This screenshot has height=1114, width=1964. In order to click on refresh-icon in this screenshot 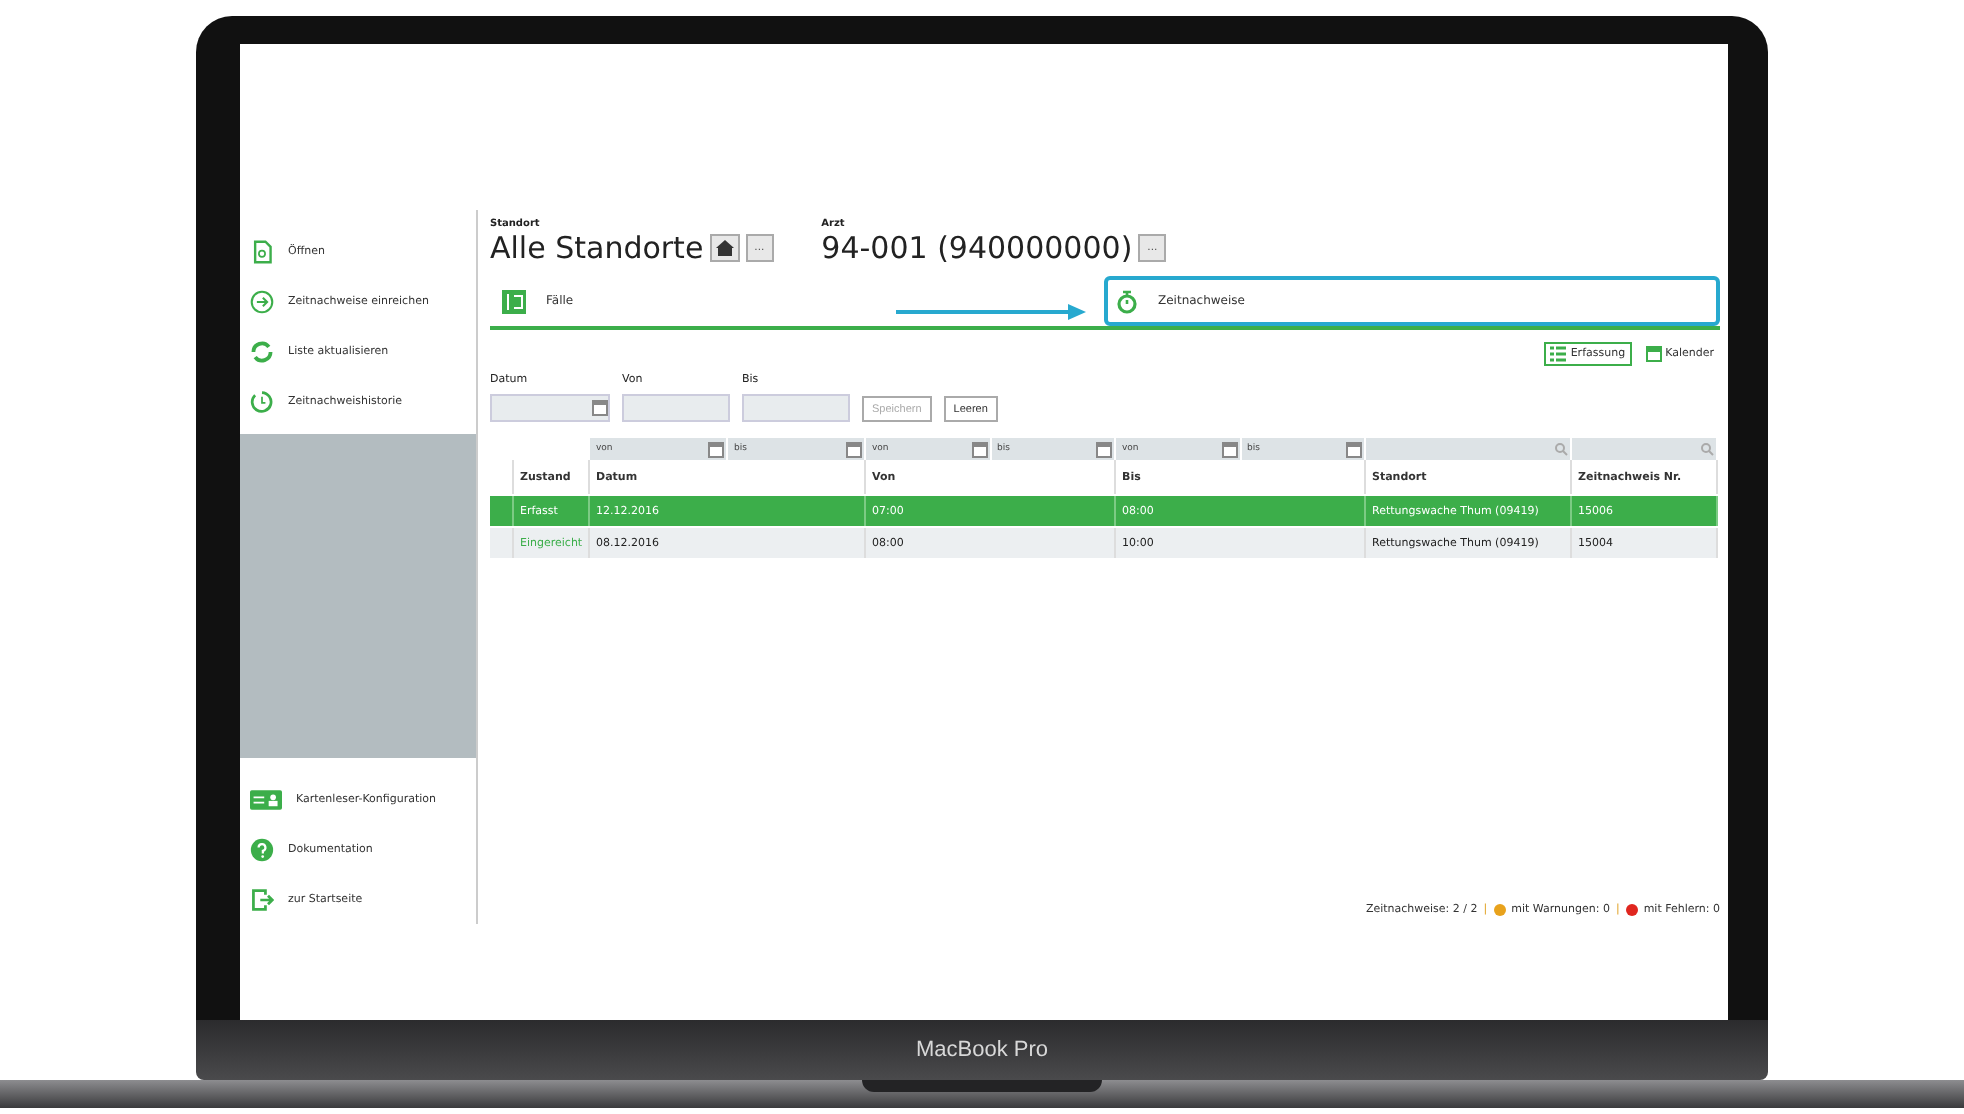, I will do `click(262, 351)`.